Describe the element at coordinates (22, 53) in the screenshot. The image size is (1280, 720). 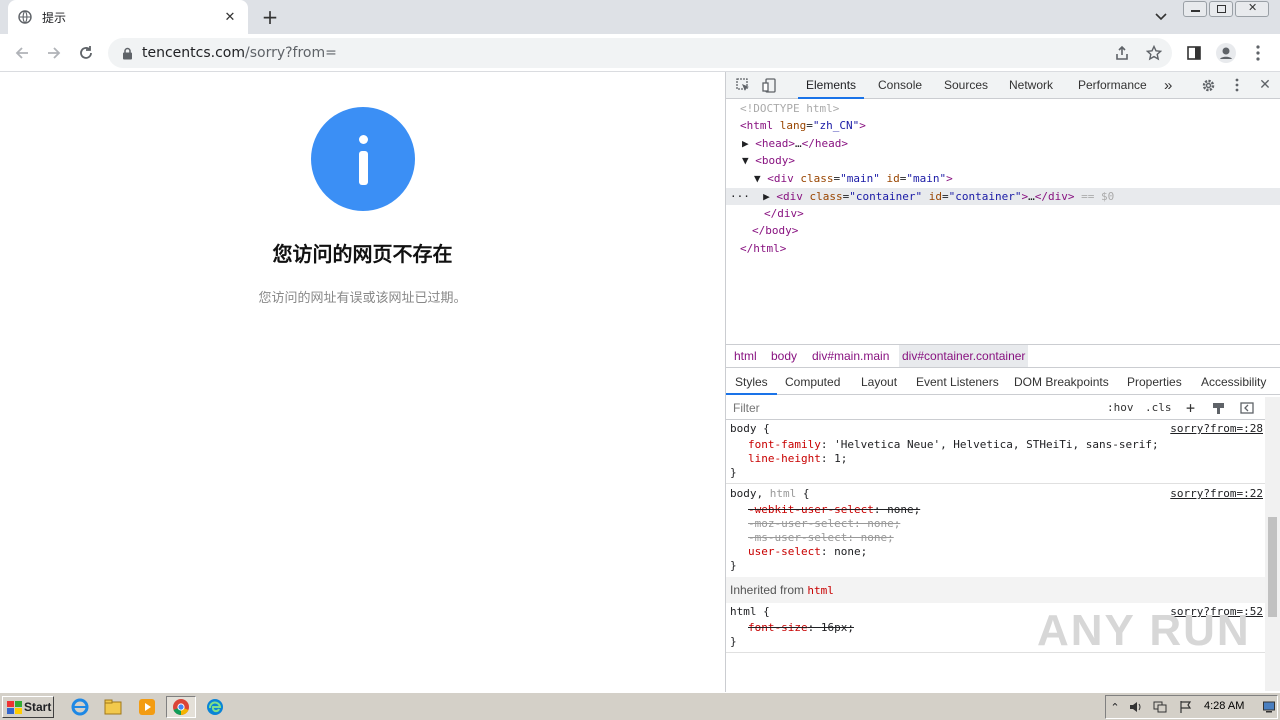
I see `back-icon` at that location.